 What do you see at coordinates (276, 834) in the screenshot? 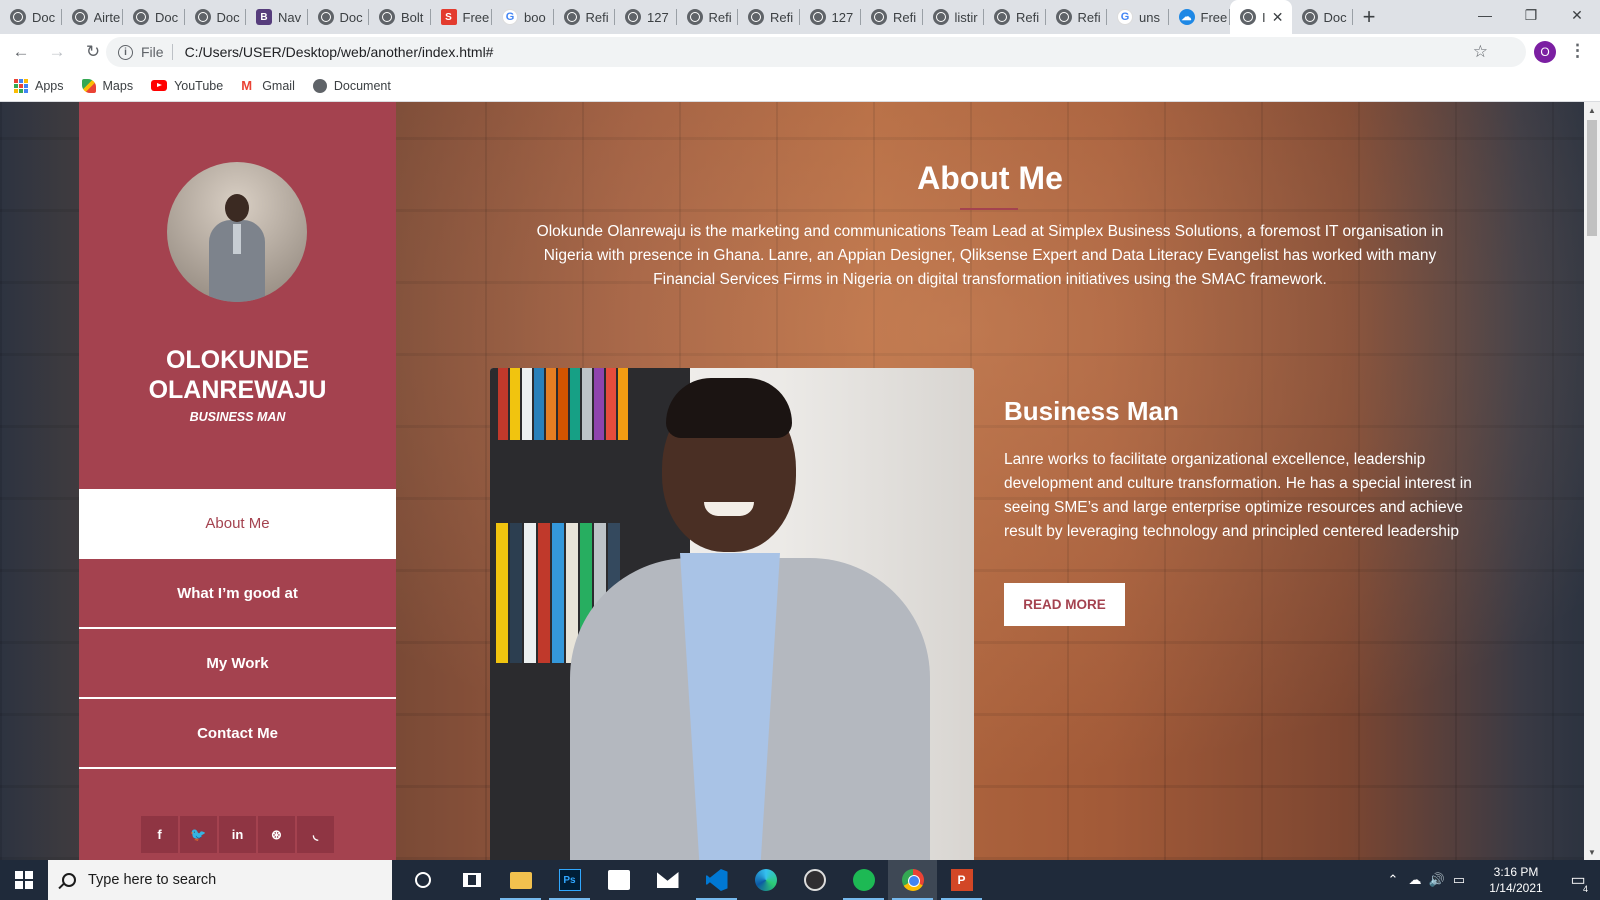
I see `dribbble-icon: ⊛` at bounding box center [276, 834].